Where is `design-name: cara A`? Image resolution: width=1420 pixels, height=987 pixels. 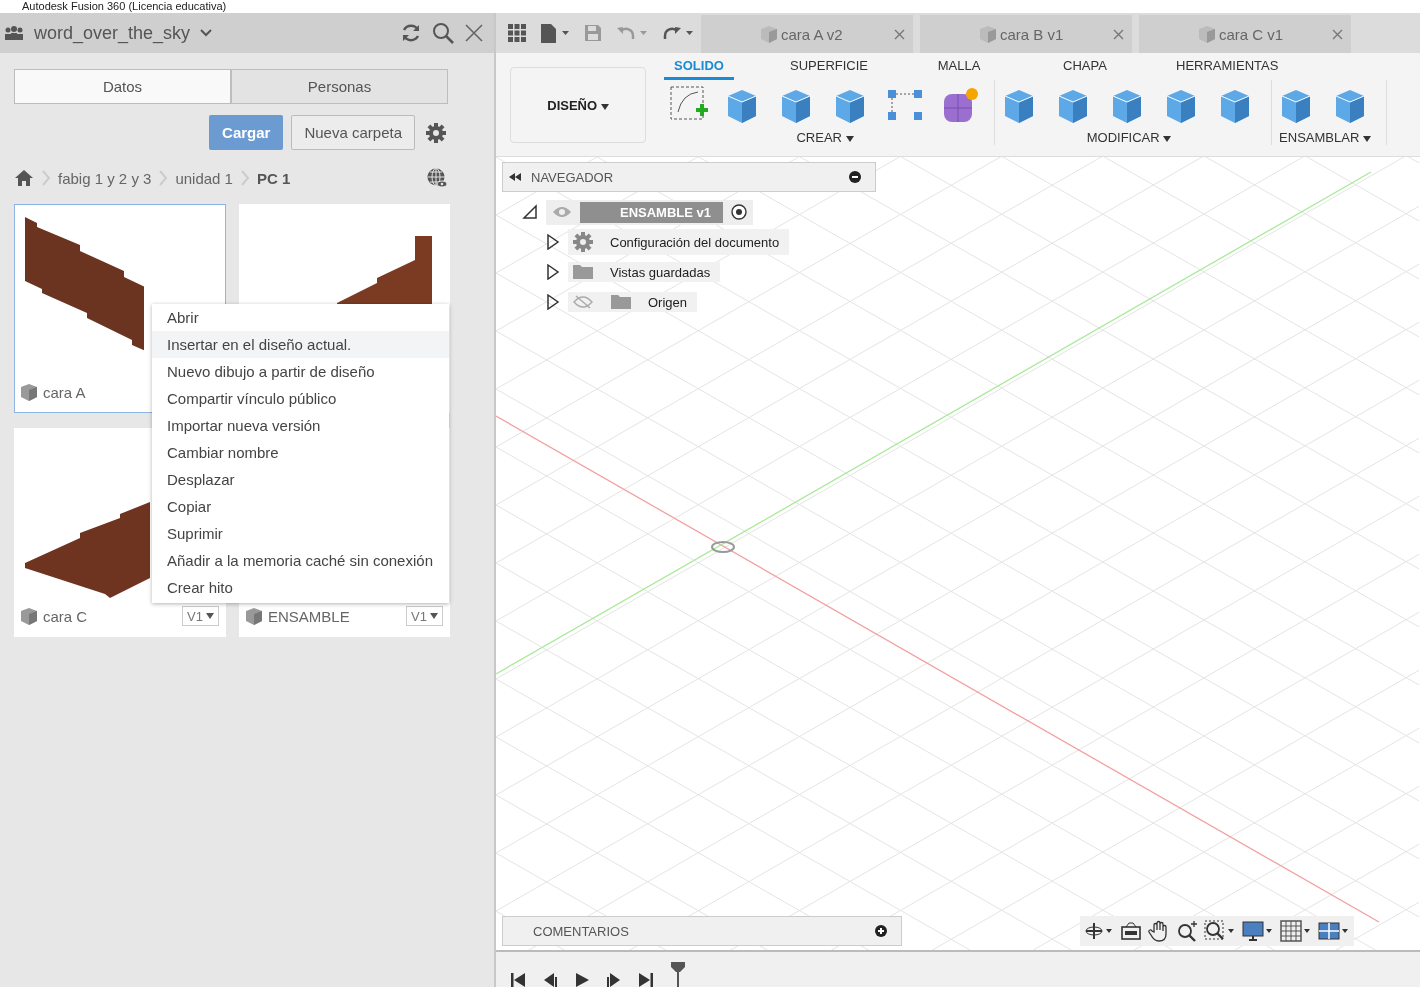
design-name: cara A is located at coordinates (64, 392).